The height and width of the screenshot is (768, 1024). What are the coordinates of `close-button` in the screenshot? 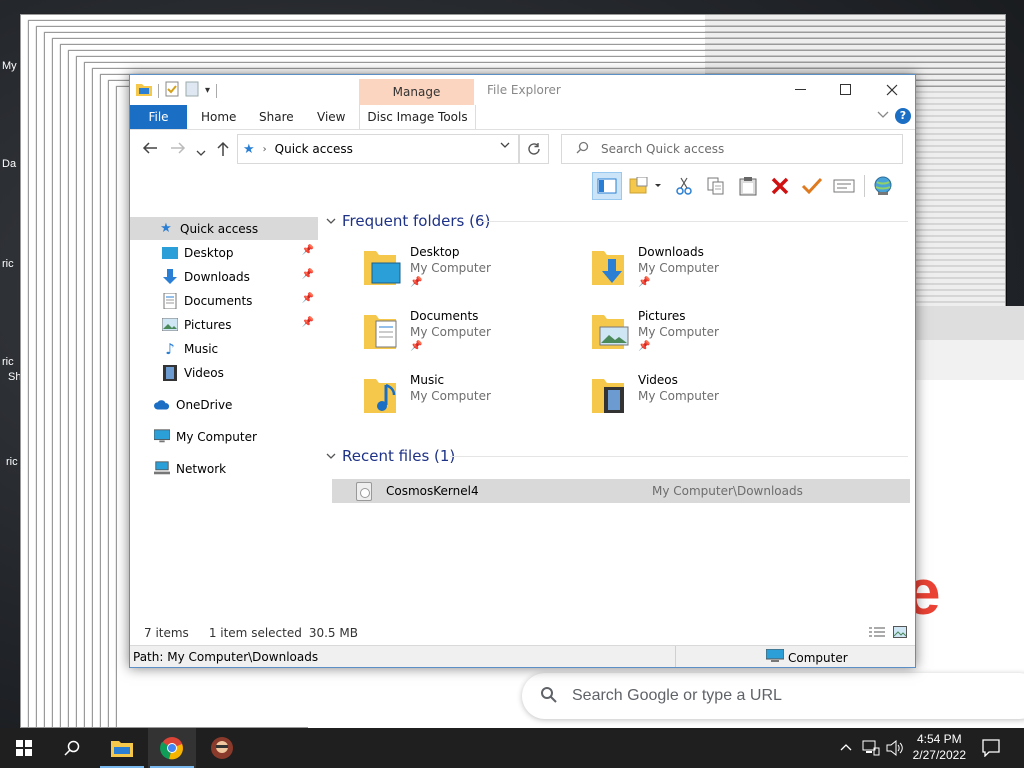 It's located at (892, 90).